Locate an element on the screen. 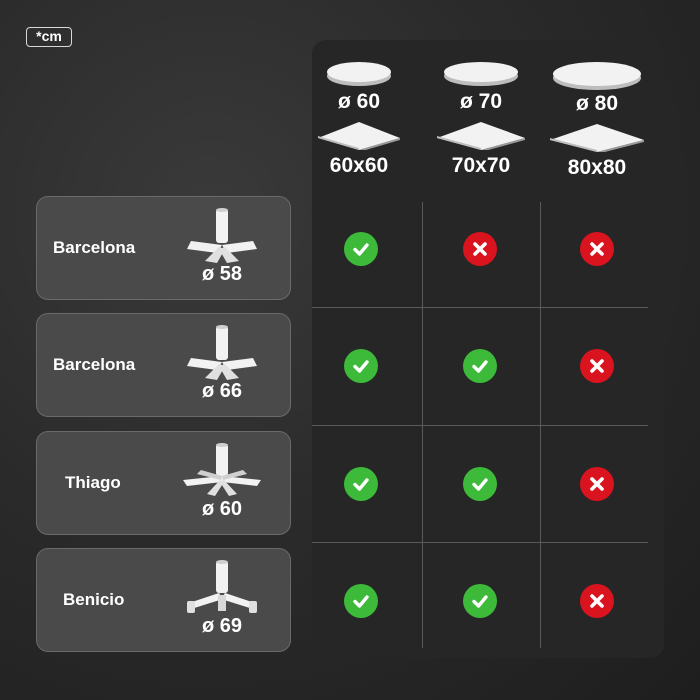 This screenshot has height=700, width=700. tripod-base-icon is located at coordinates (222, 586).